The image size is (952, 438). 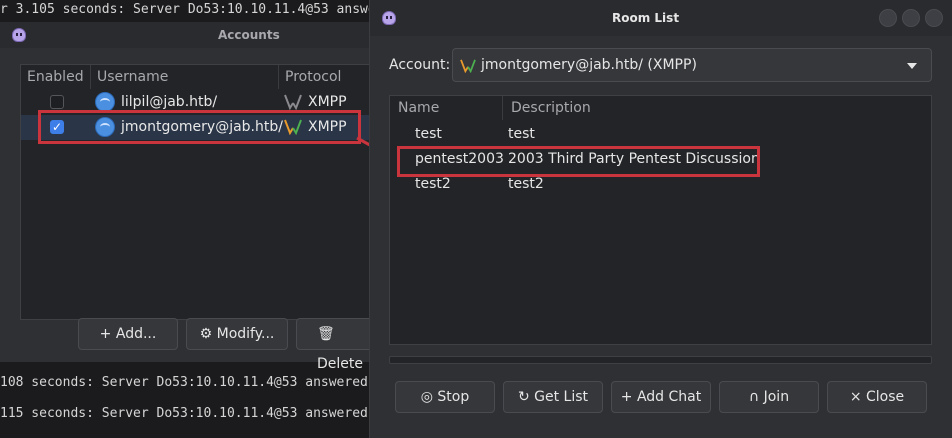 I want to click on progress-bar, so click(x=660, y=360).